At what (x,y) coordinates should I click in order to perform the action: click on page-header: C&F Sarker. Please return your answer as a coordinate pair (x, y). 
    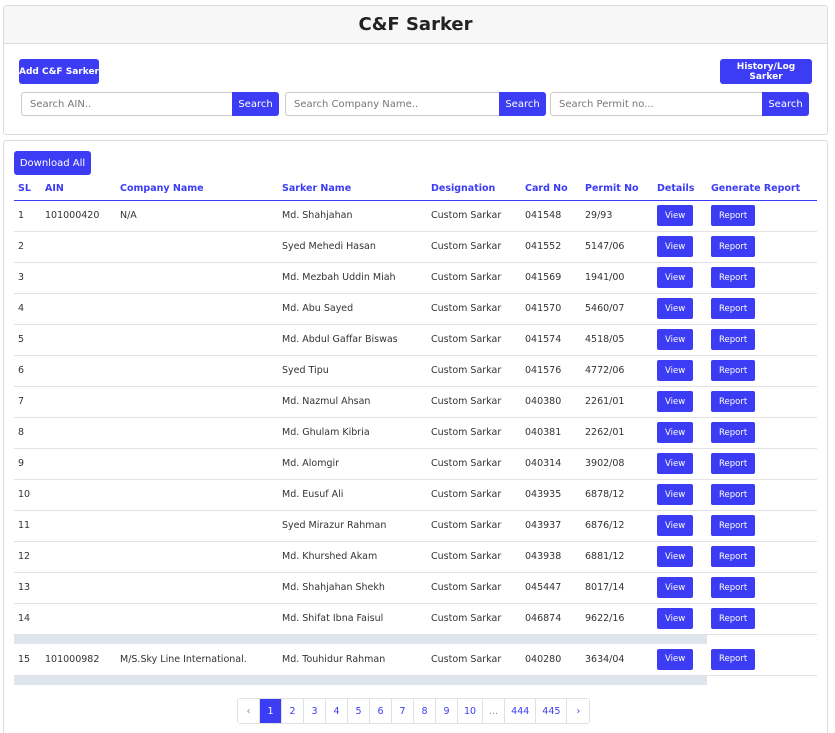
    Looking at the image, I should click on (415, 25).